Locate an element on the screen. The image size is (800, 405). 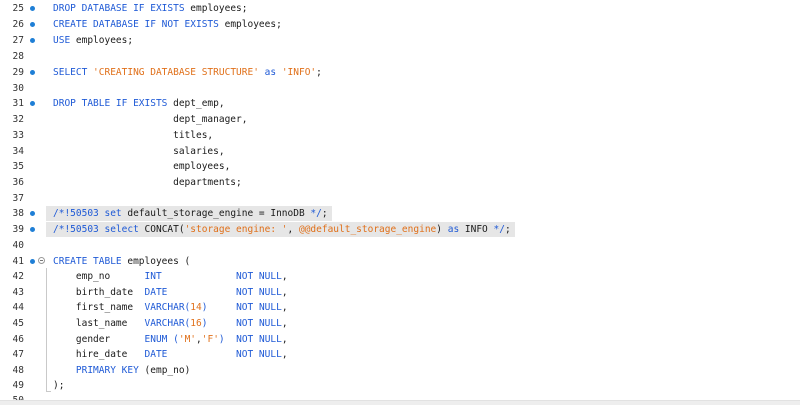
code-line: 37 is located at coordinates (400, 199).